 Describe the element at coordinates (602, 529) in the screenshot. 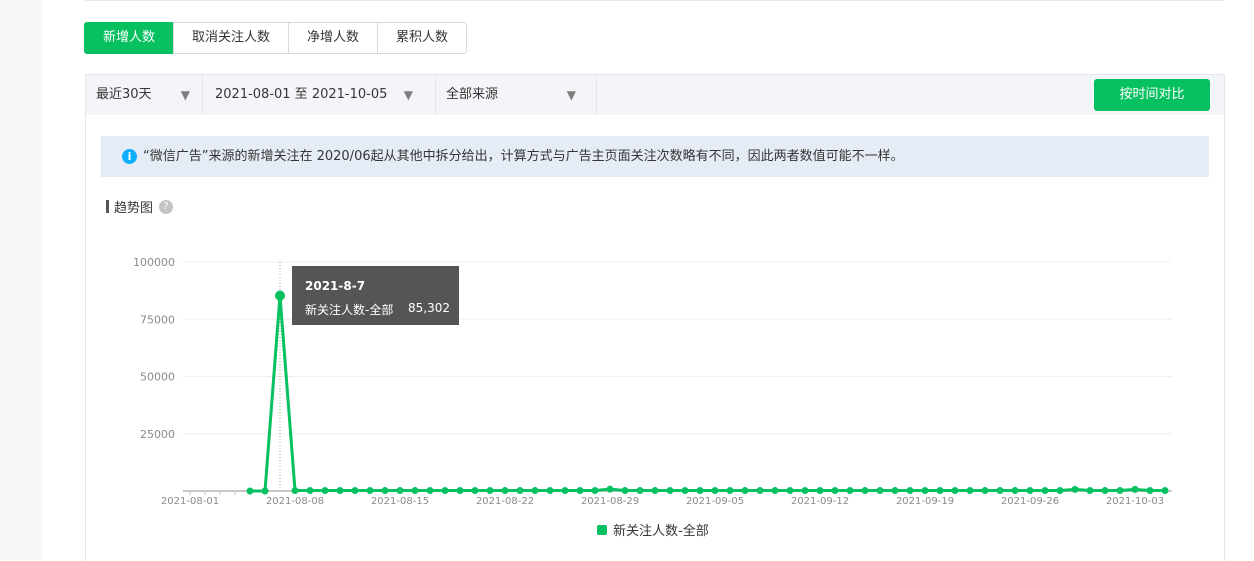

I see `legend-swatch` at that location.